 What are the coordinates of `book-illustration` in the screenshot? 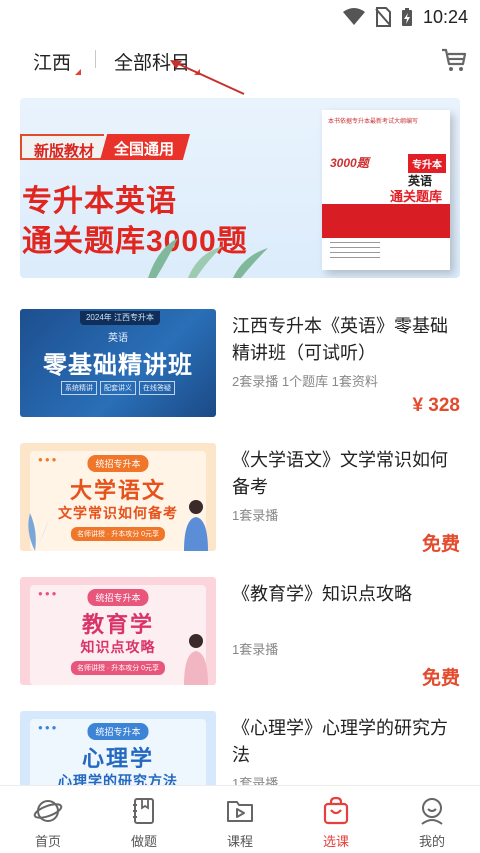 It's located at (386, 221).